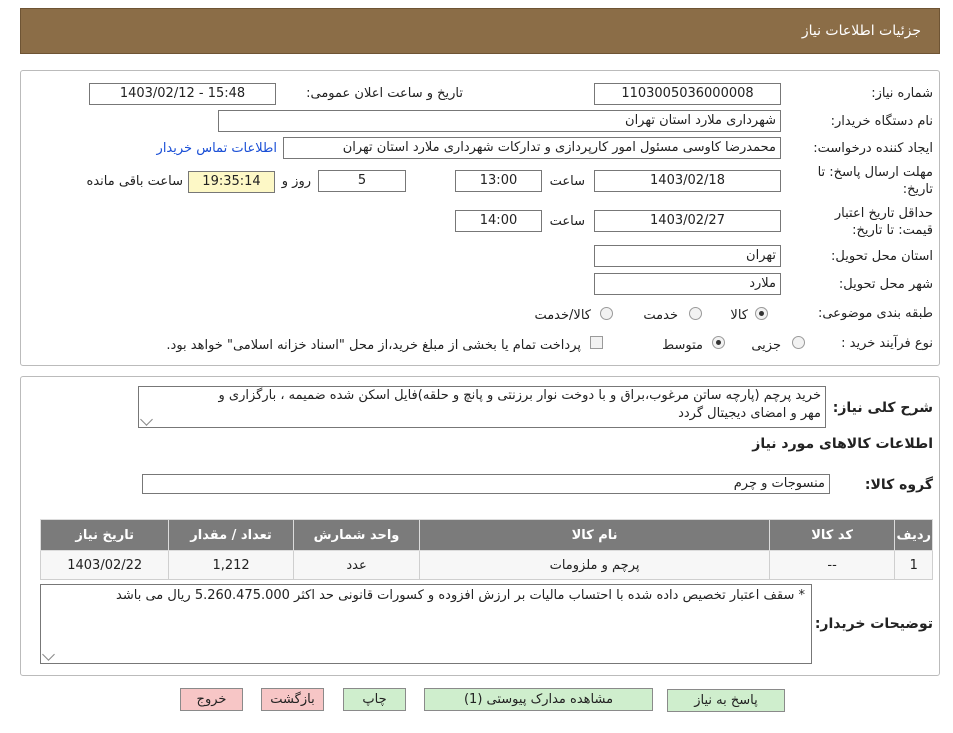  I want to click on announce-label: تاریخ و ساعت اعلان عمومی:, so click(384, 93).